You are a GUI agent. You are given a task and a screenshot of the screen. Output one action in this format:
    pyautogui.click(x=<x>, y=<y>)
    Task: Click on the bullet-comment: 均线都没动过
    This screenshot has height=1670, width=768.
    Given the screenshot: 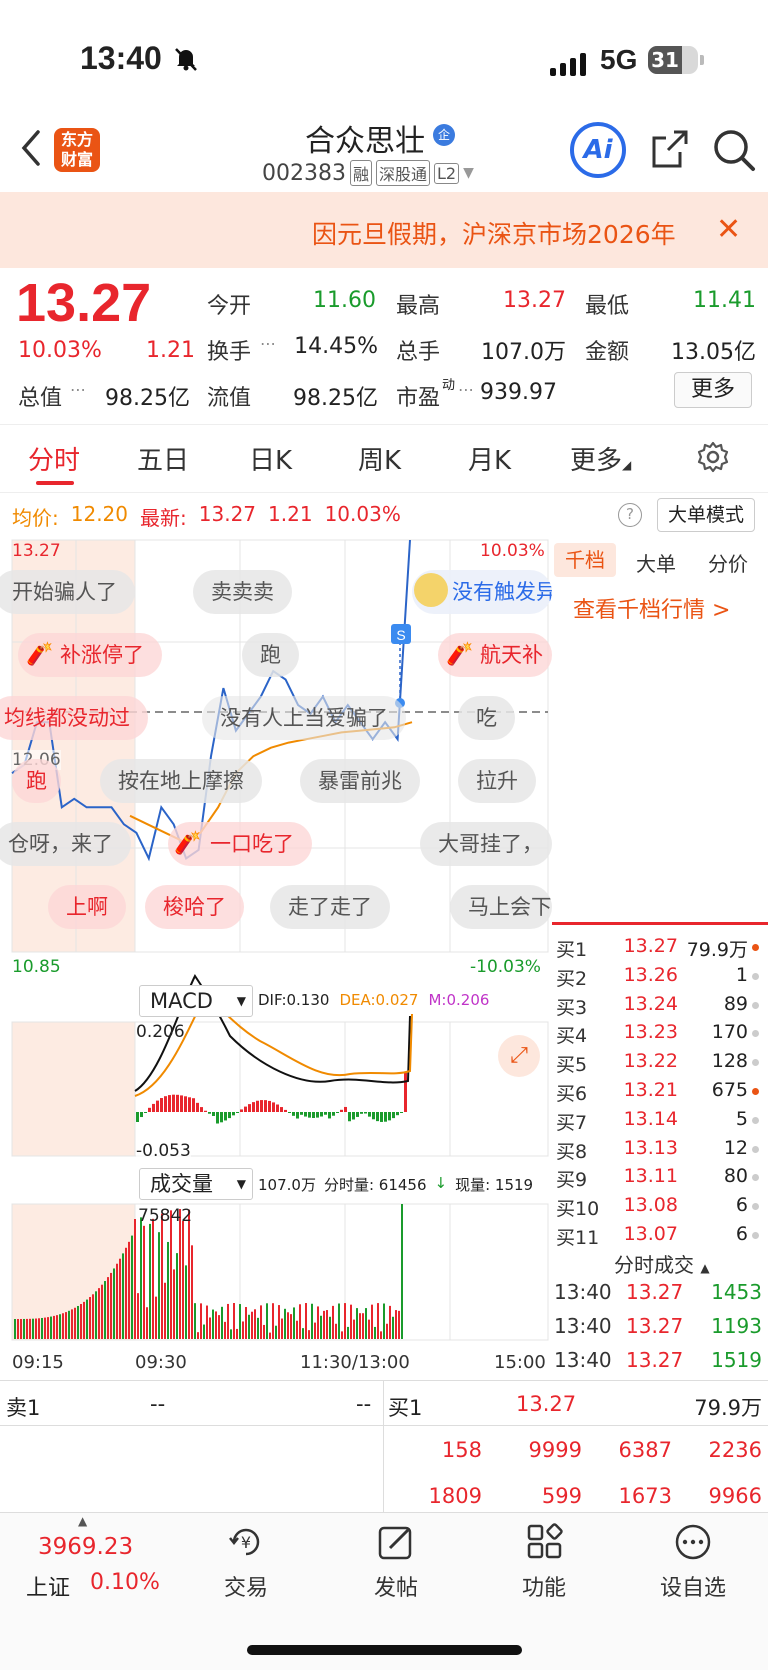 What is the action you would take?
    pyautogui.click(x=74, y=718)
    